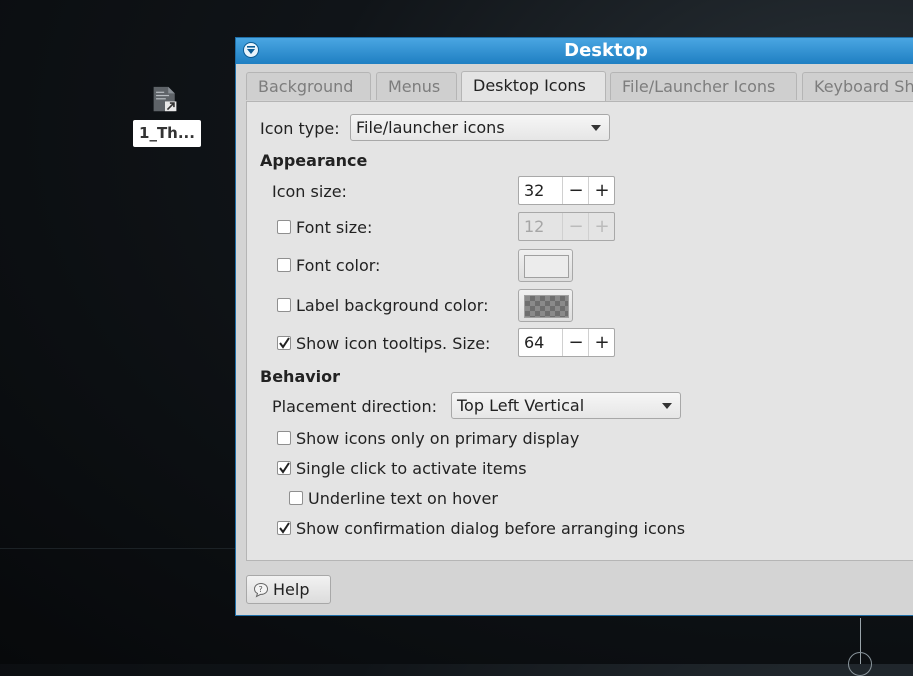  Describe the element at coordinates (300, 376) in the screenshot. I see `behavior-heading: Behavior` at that location.